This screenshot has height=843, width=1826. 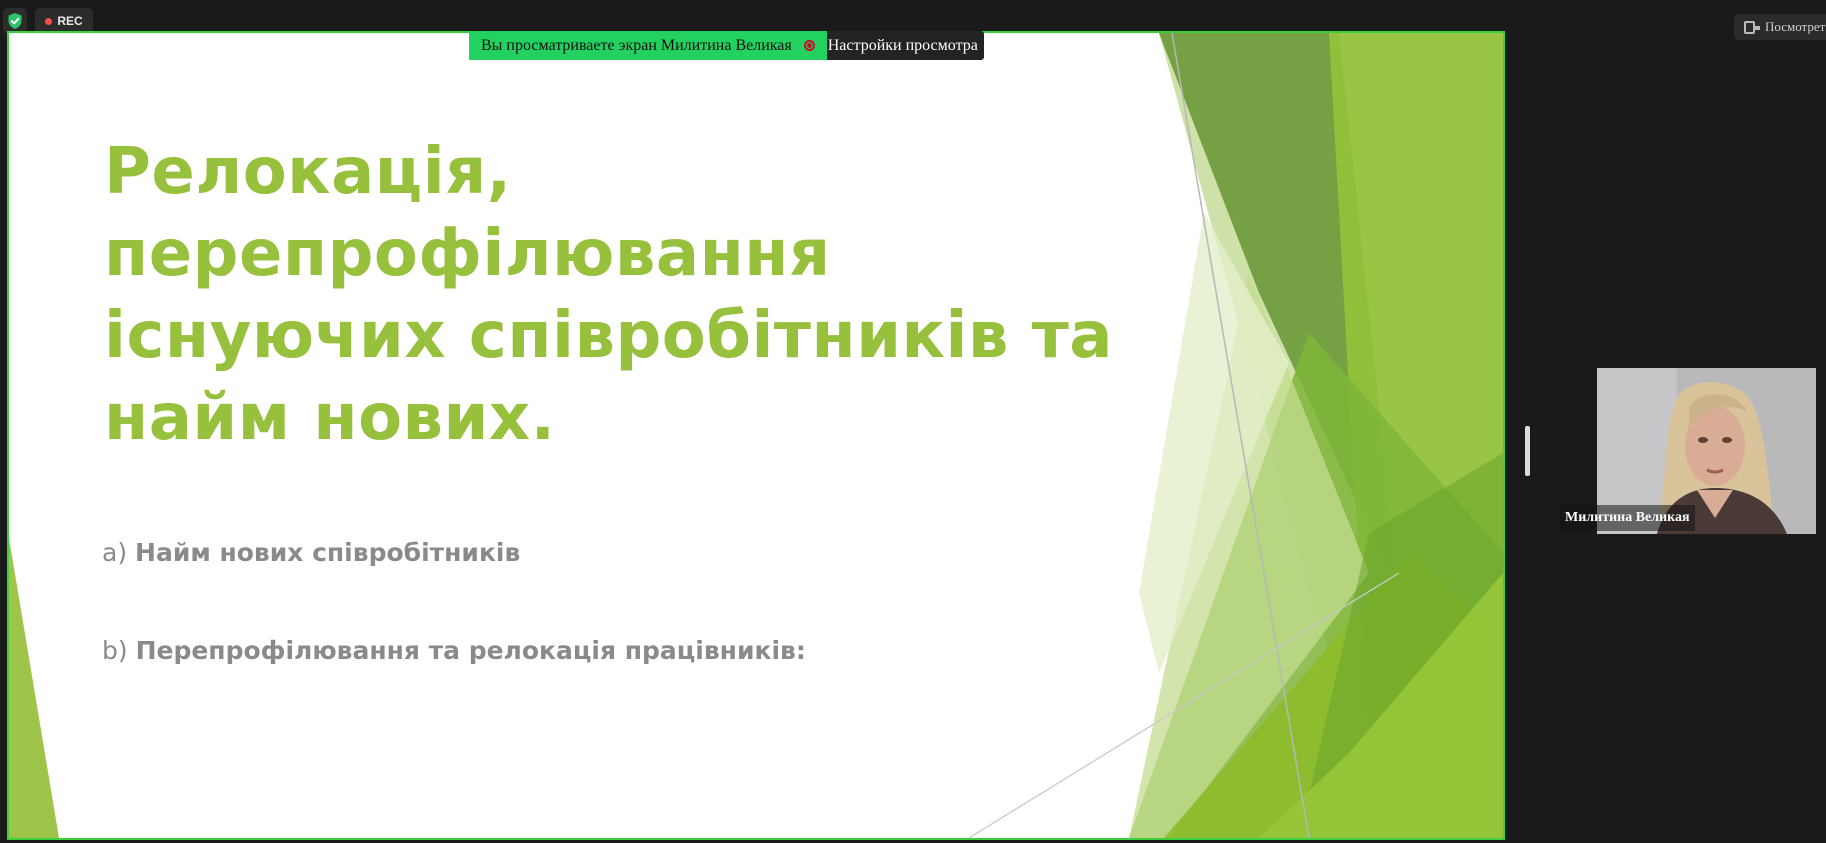 I want to click on bullet-a: a) Найм нових співробітників, so click(x=311, y=552).